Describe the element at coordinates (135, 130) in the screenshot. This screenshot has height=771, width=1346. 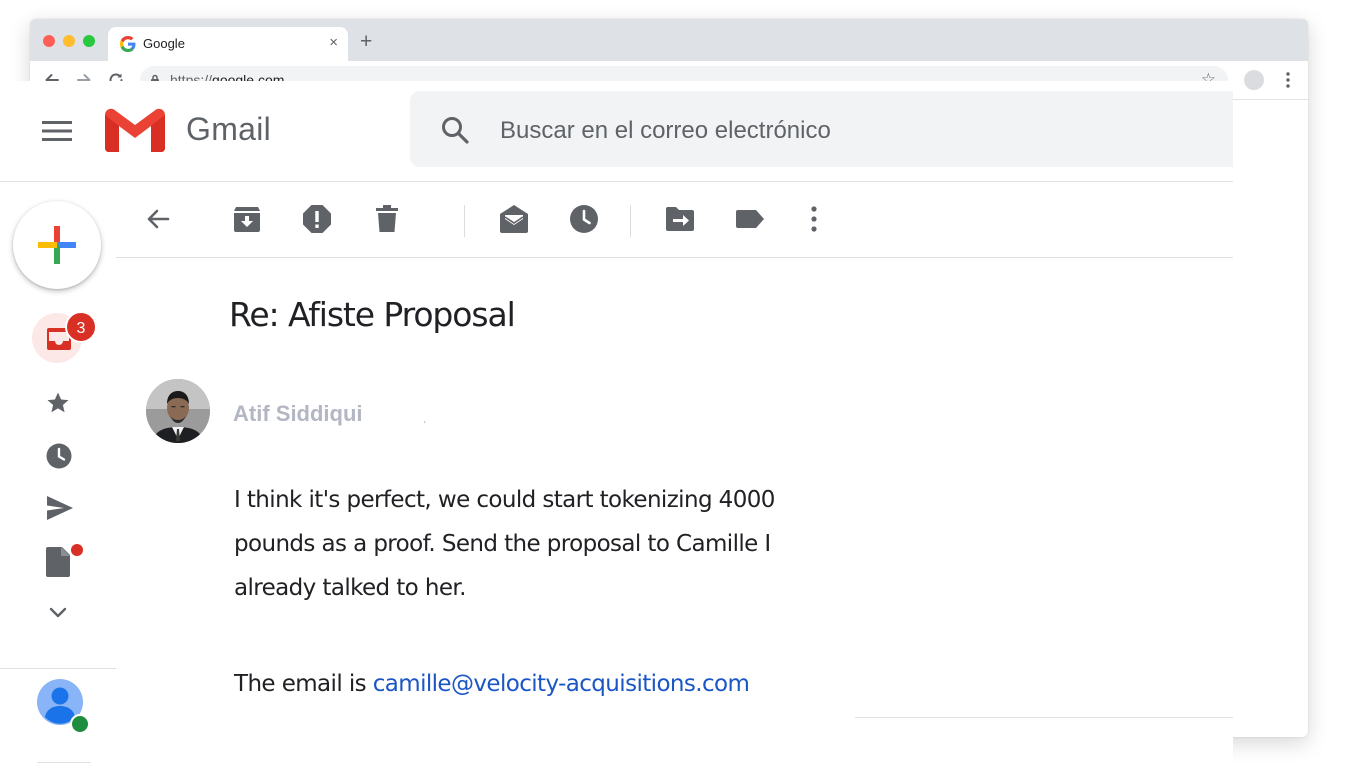
I see `gmail-logo-icon` at that location.